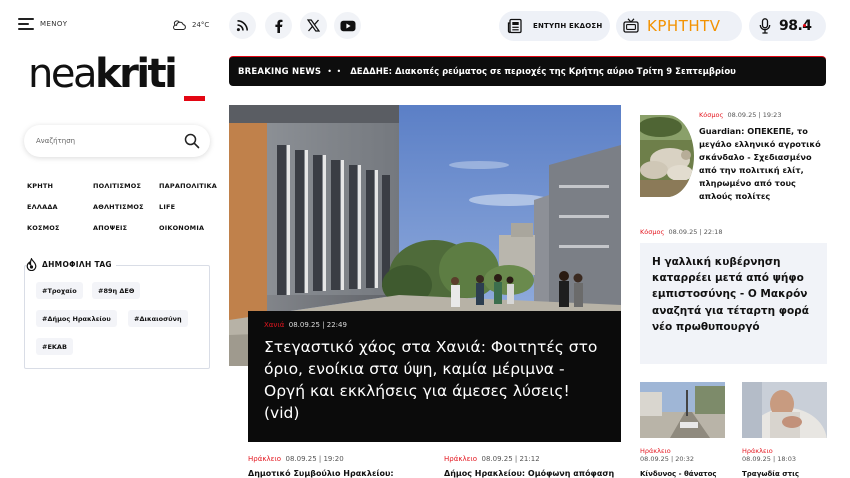  I want to click on kriti-tv-logo: ΚΡΗΤΗTV, so click(684, 26).